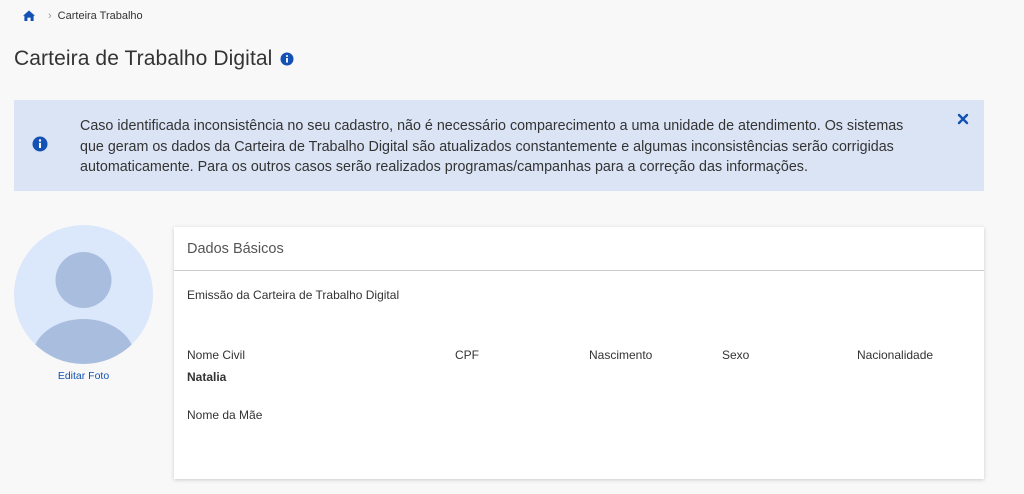  I want to click on label-nome-mae: Nome da Mãe, so click(225, 415).